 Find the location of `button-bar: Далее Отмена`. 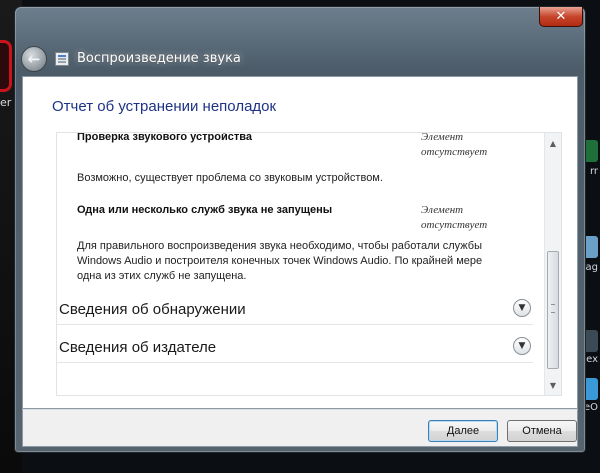

button-bar: Далее Отмена is located at coordinates (300, 428).